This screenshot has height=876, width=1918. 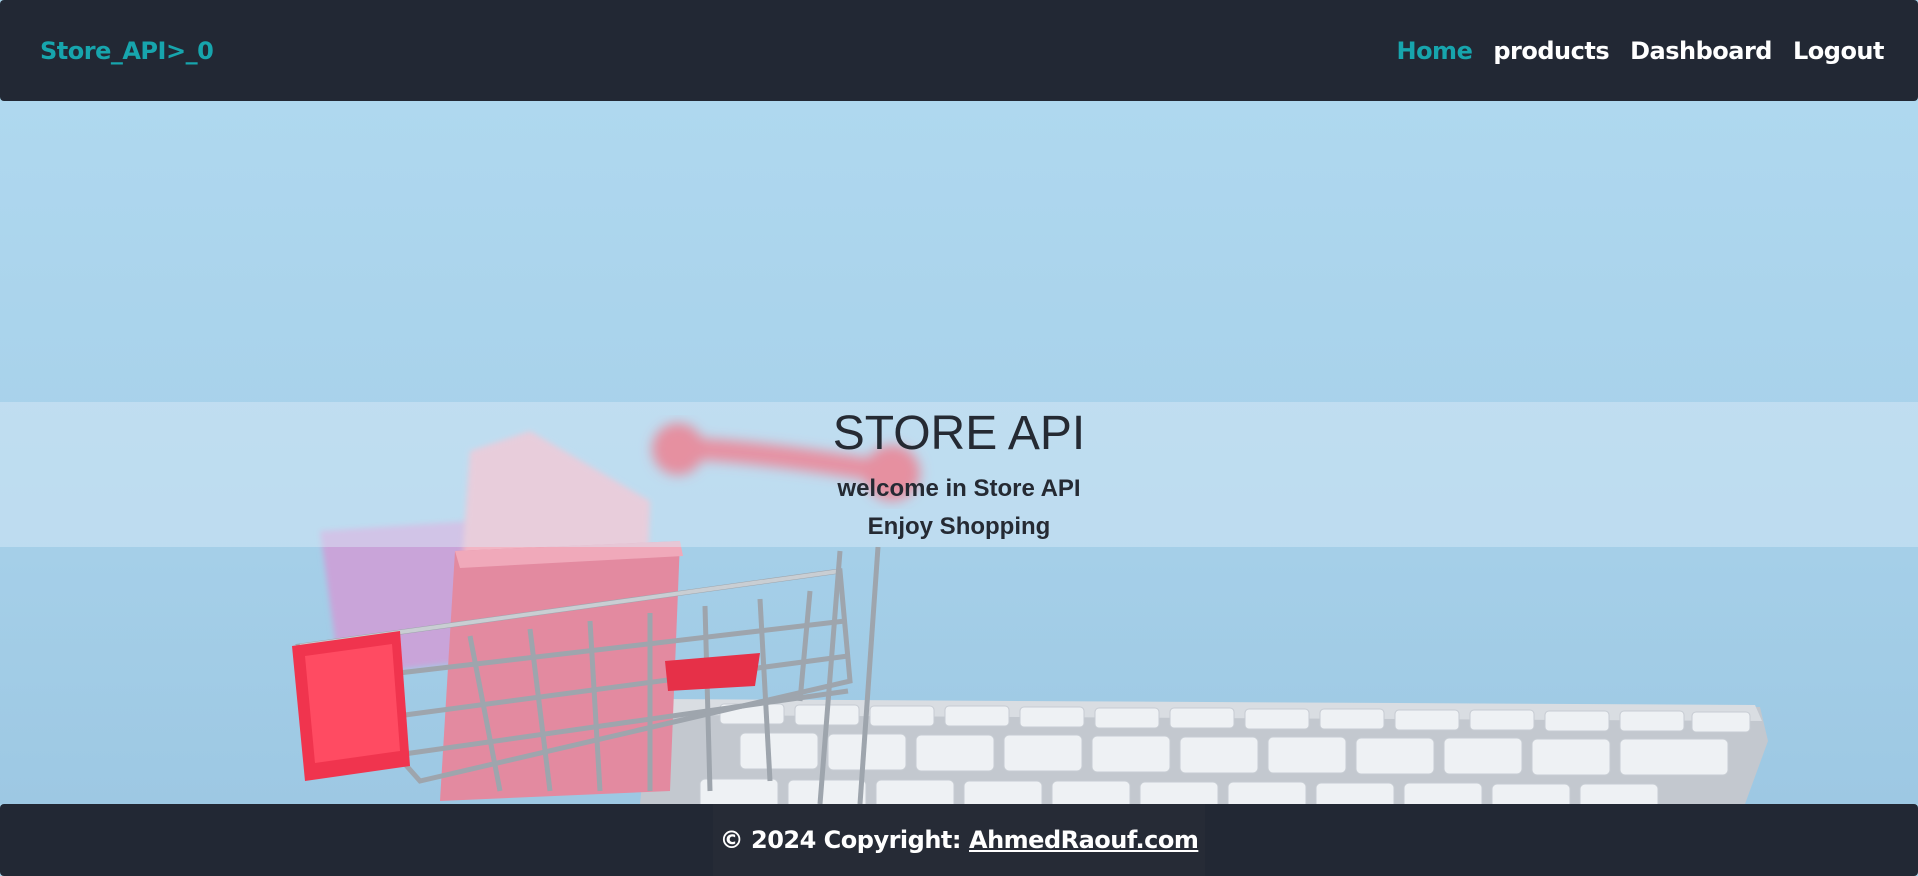 I want to click on footer: © 2024 Copyright: AhmedRaouf.com, so click(x=959, y=840).